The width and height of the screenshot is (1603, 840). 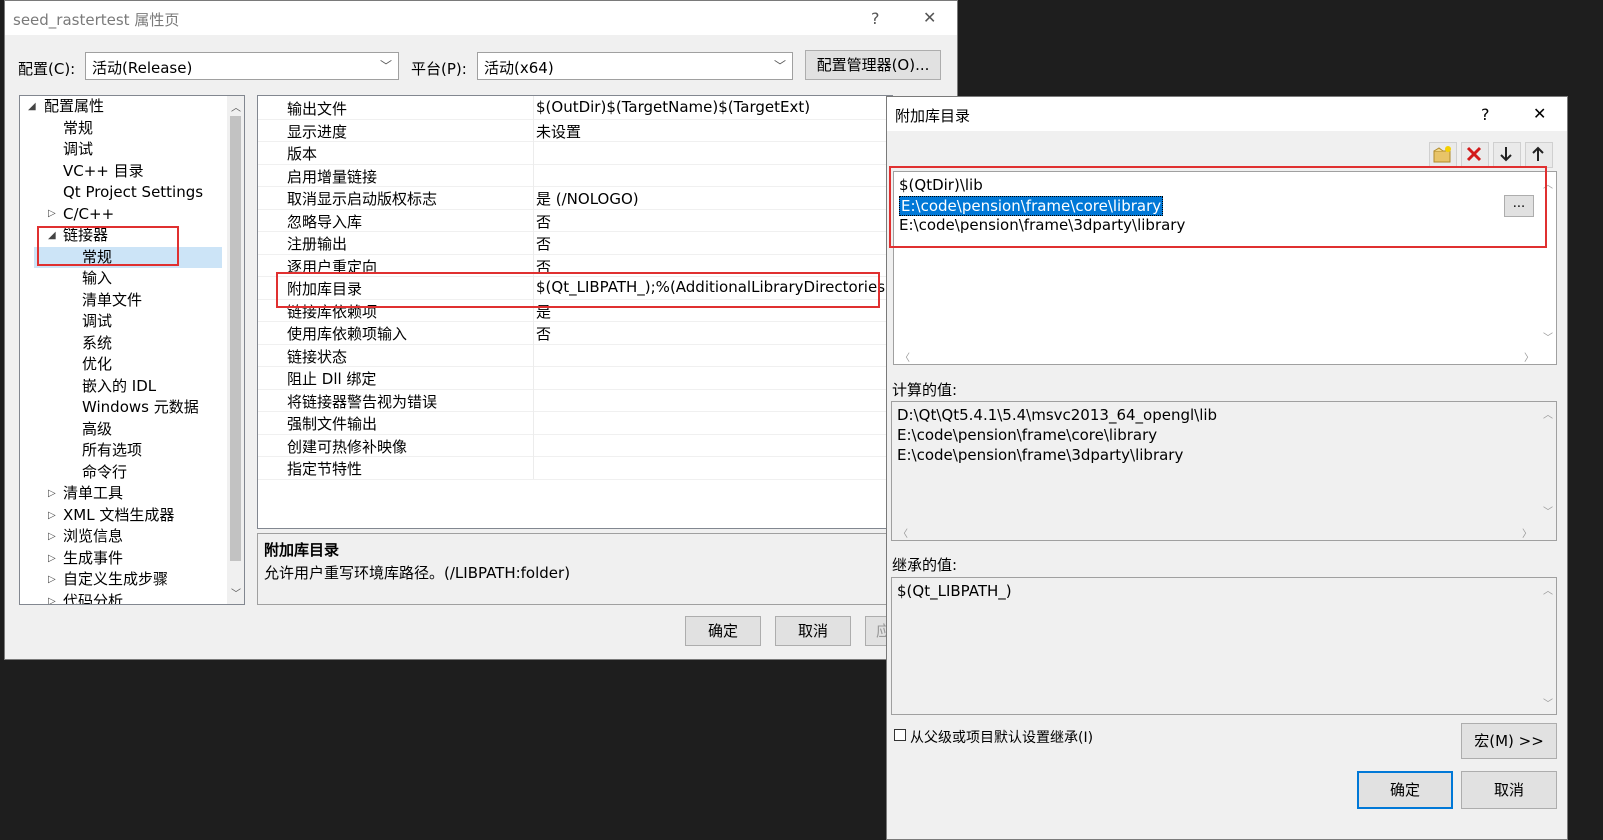 I want to click on property-key: 链接状态, so click(x=317, y=356).